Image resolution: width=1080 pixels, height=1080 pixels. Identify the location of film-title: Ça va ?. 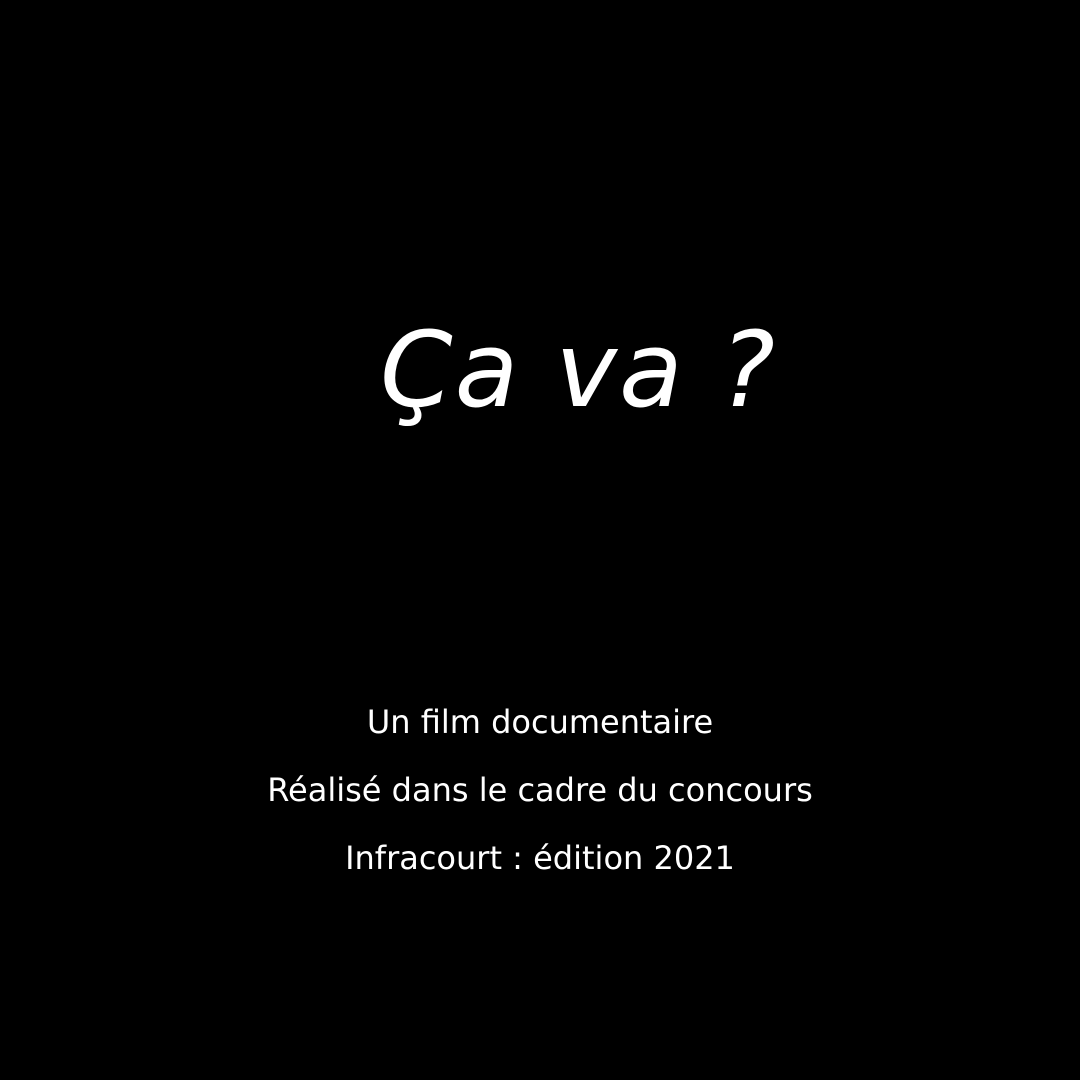
(578, 370).